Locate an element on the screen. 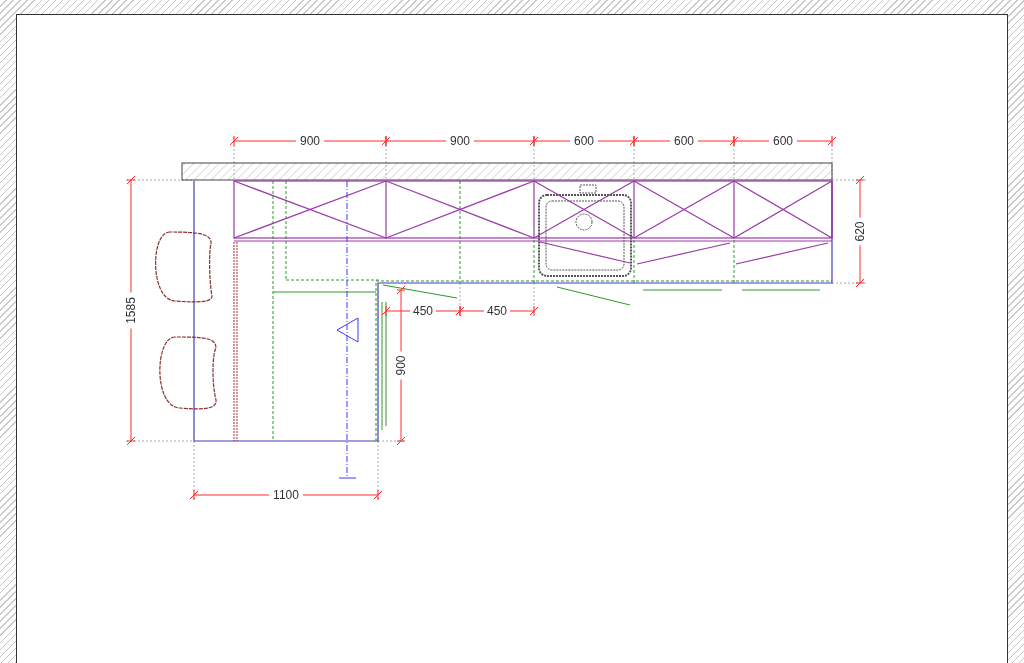 The image size is (1024, 663). stool-drawing is located at coordinates (184, 267).